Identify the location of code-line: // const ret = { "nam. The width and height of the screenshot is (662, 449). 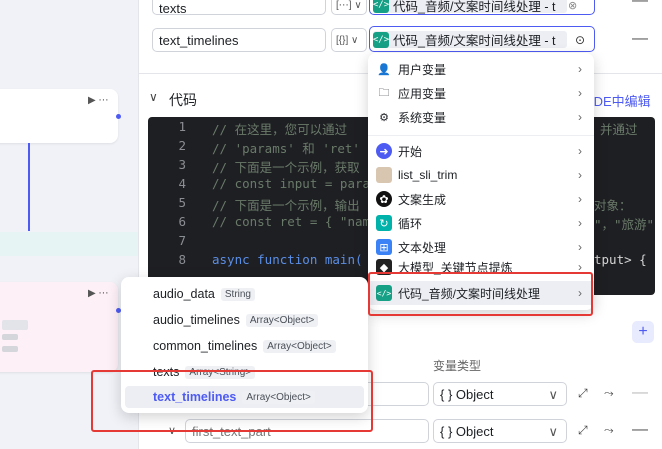
(291, 221).